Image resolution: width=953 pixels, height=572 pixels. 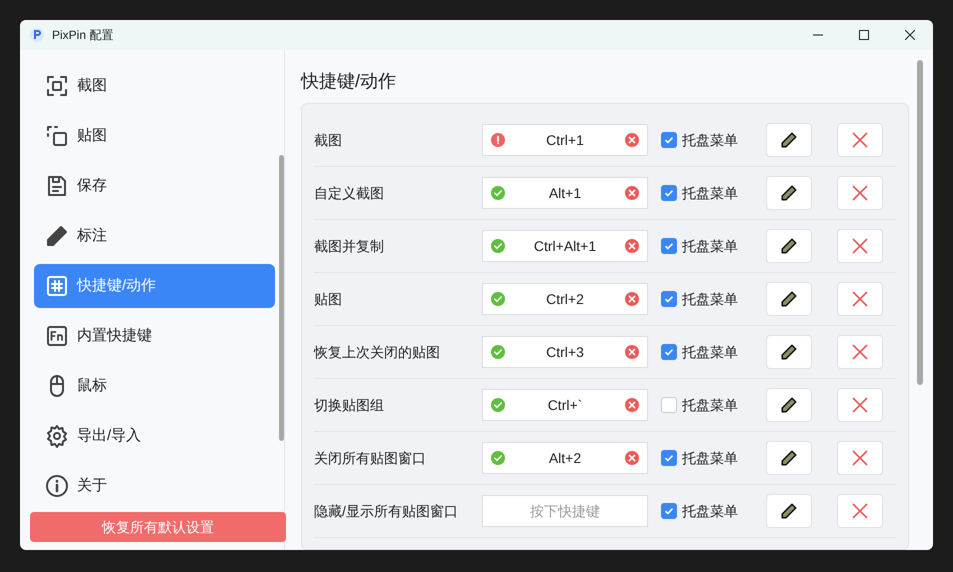 I want to click on shortcut-field: Alt+1, so click(x=565, y=193).